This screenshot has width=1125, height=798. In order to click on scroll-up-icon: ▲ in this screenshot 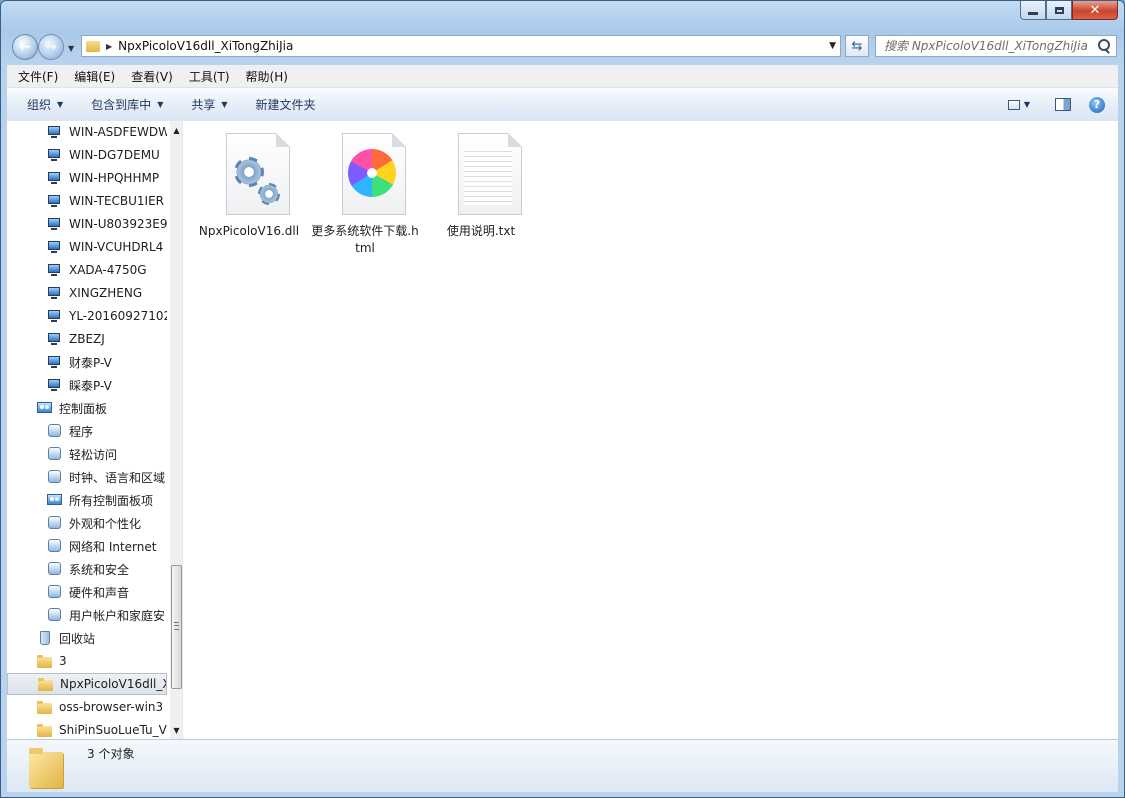, I will do `click(176, 130)`.